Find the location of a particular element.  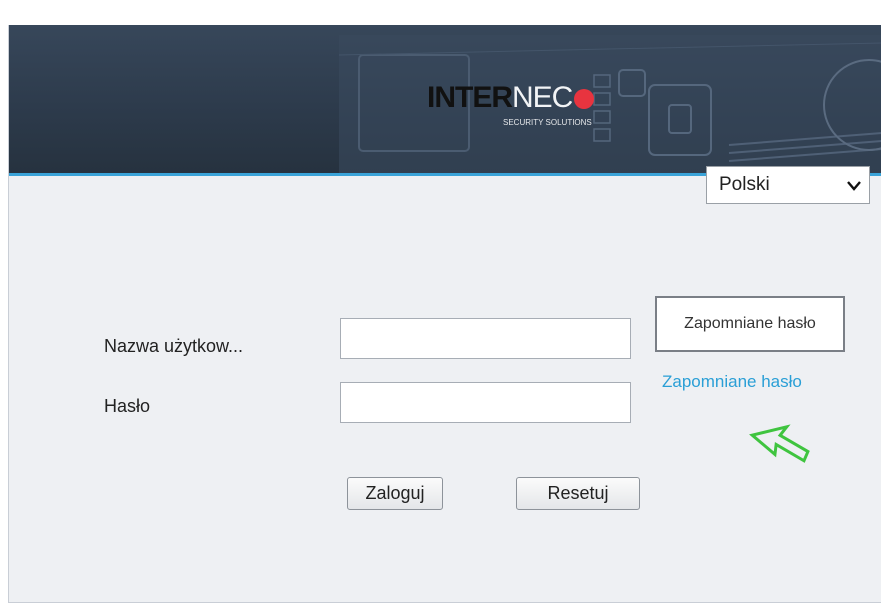

forgot-password-tooltip: Zapomniane hasło is located at coordinates (750, 324).